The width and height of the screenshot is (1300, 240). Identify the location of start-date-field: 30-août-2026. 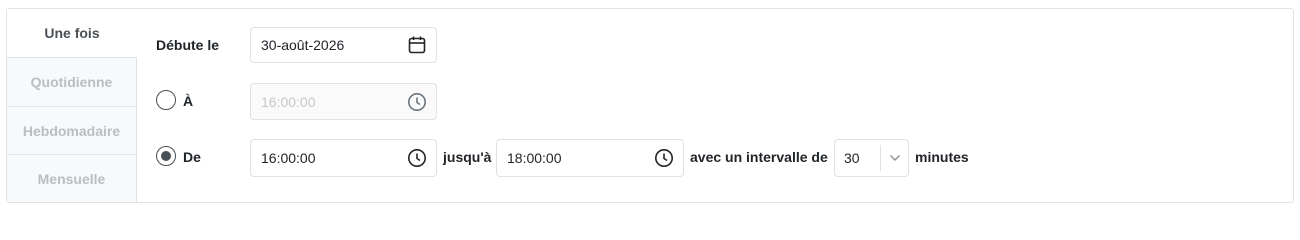
(343, 45).